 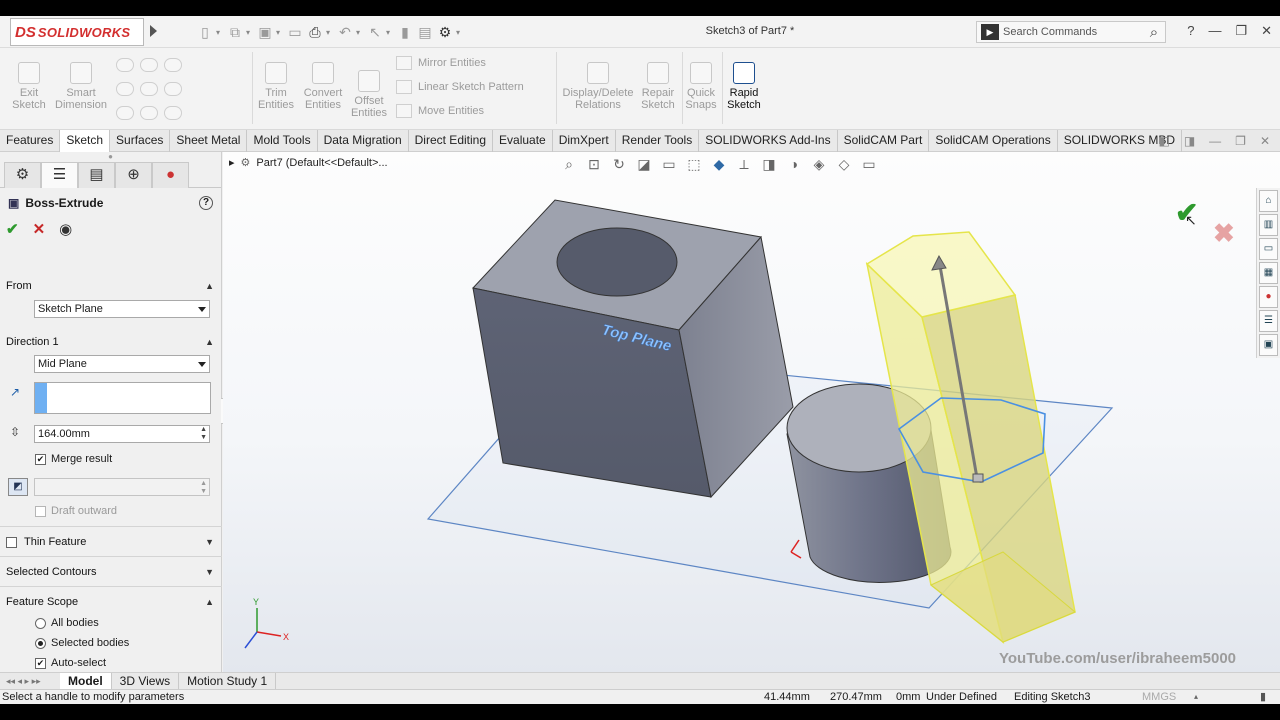 I want to click on polygon-icon, so click(x=149, y=113).